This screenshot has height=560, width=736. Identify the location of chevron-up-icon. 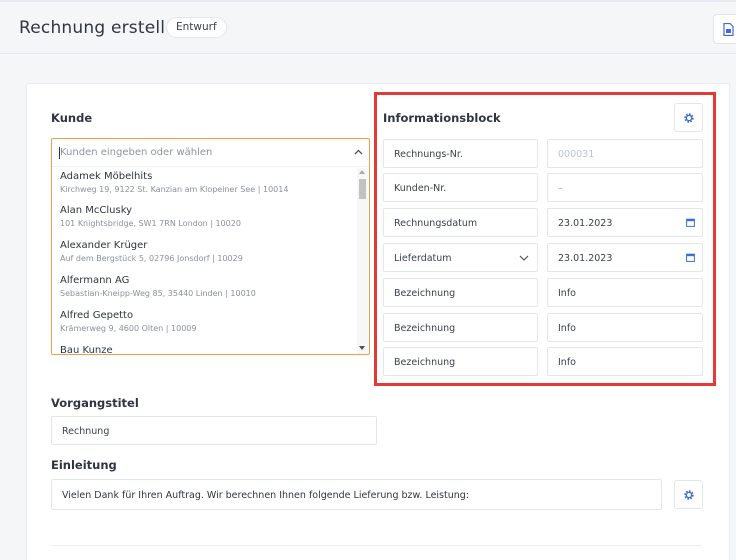
(358, 152).